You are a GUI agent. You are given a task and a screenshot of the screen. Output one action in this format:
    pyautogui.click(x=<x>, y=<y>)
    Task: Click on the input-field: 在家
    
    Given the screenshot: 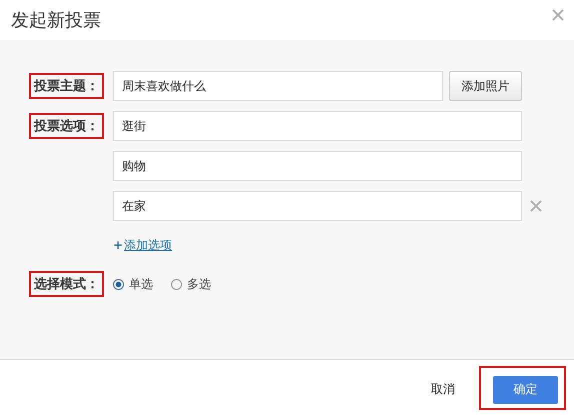 What is the action you would take?
    pyautogui.click(x=317, y=206)
    